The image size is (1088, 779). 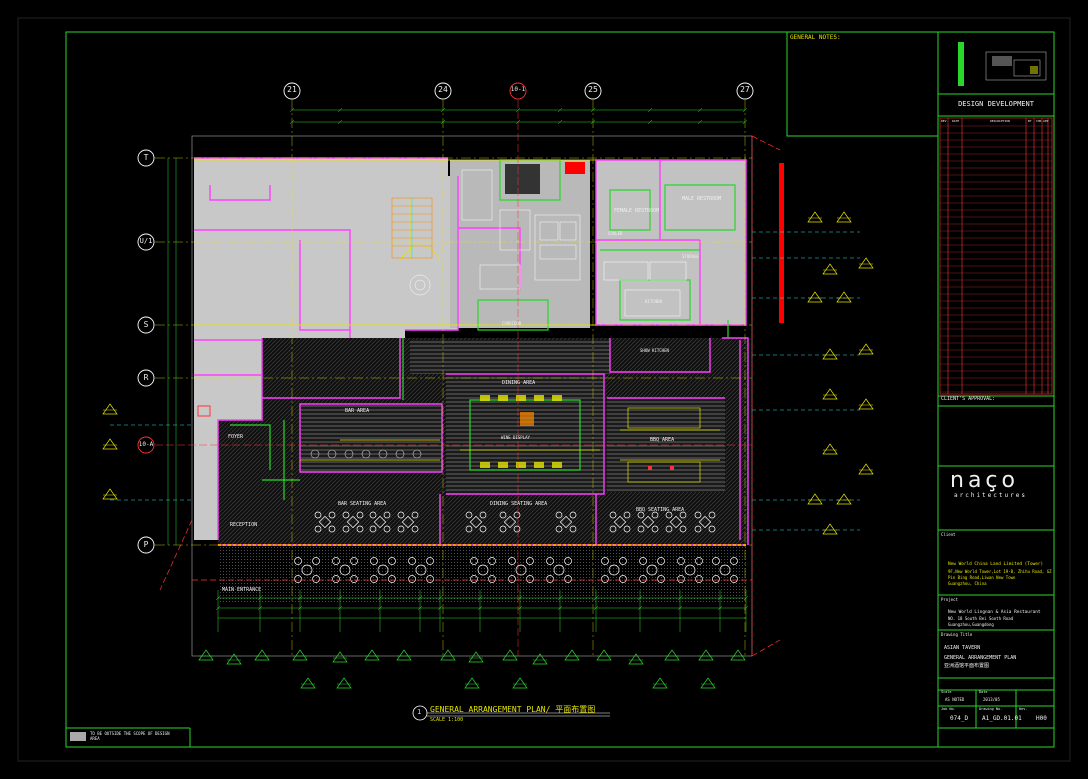 I want to click on date-label: Date, so click(x=983, y=692).